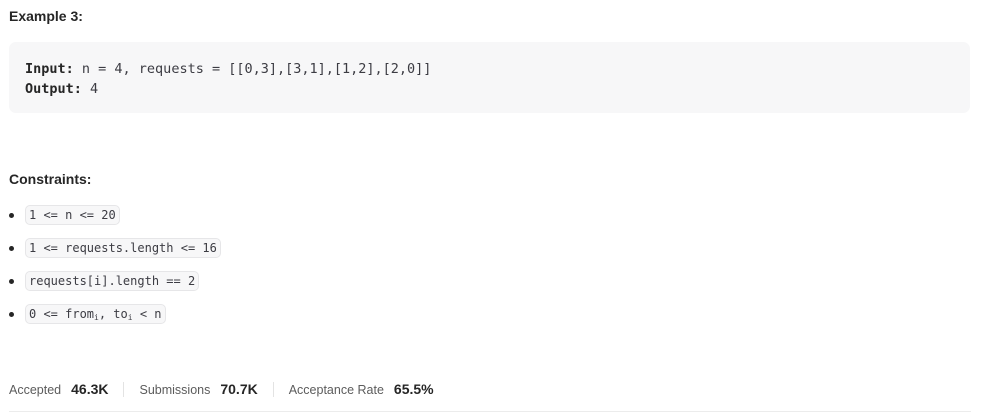 The image size is (981, 414). Describe the element at coordinates (35, 390) in the screenshot. I see `stat-label: Accepted` at that location.